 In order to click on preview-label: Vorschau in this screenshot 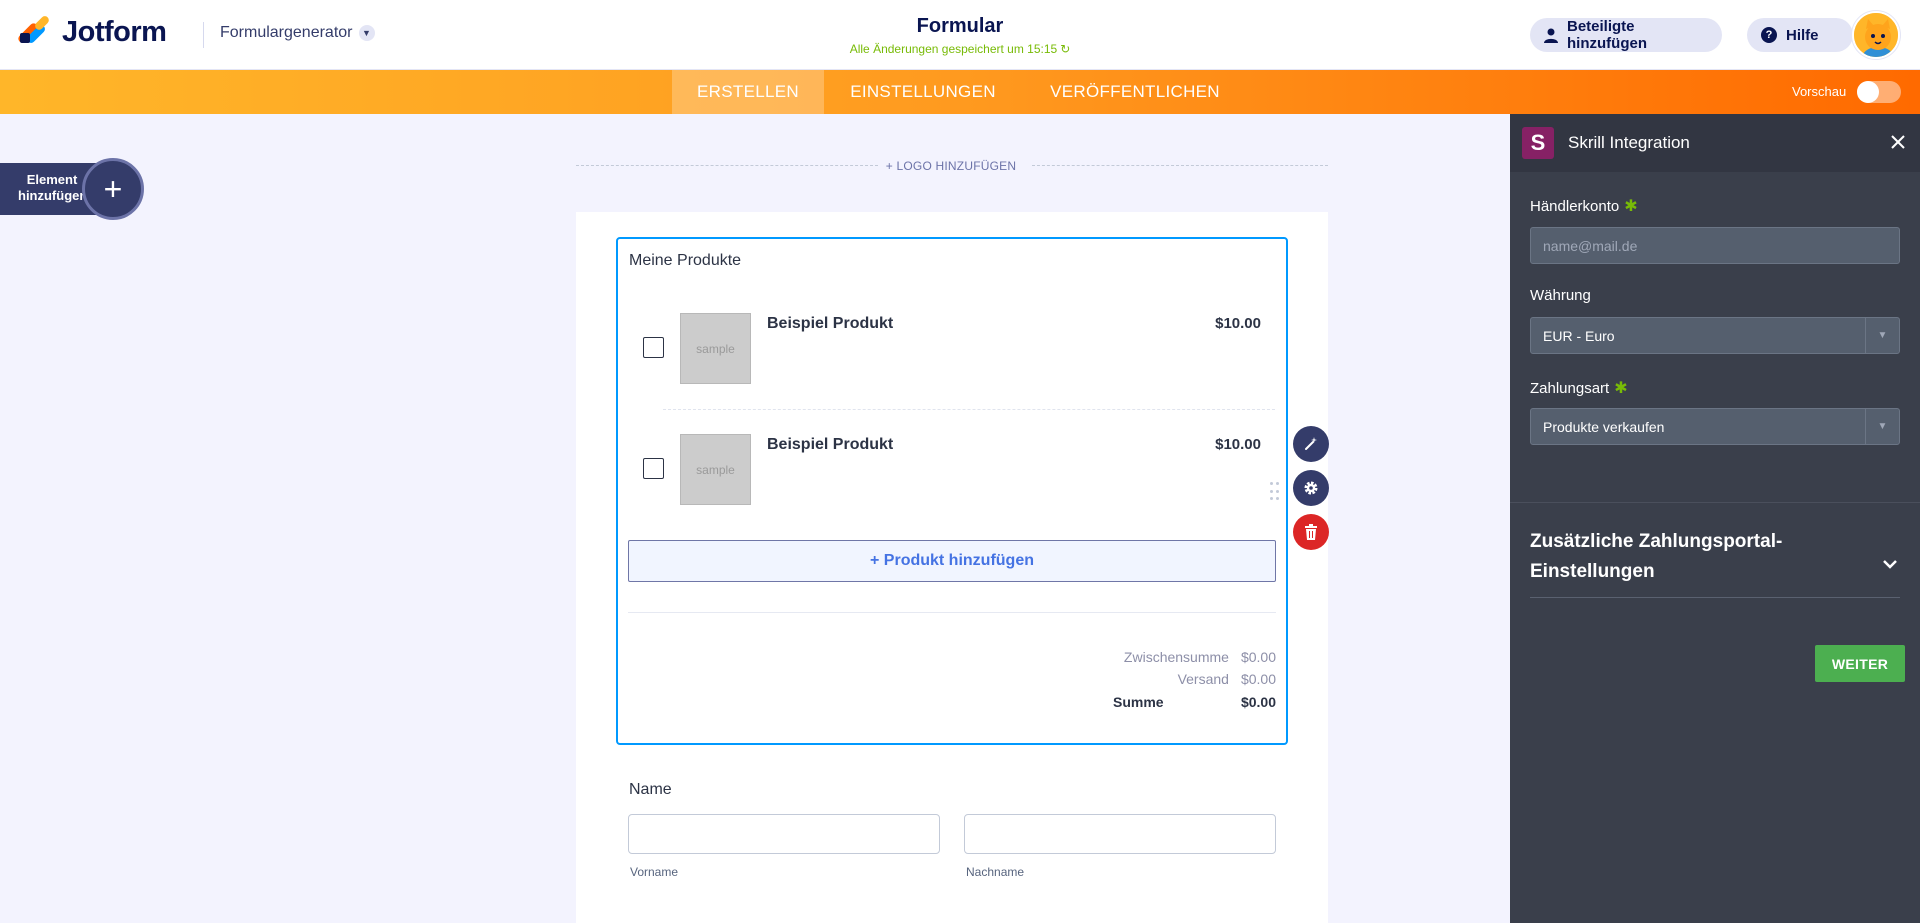, I will do `click(1819, 91)`.